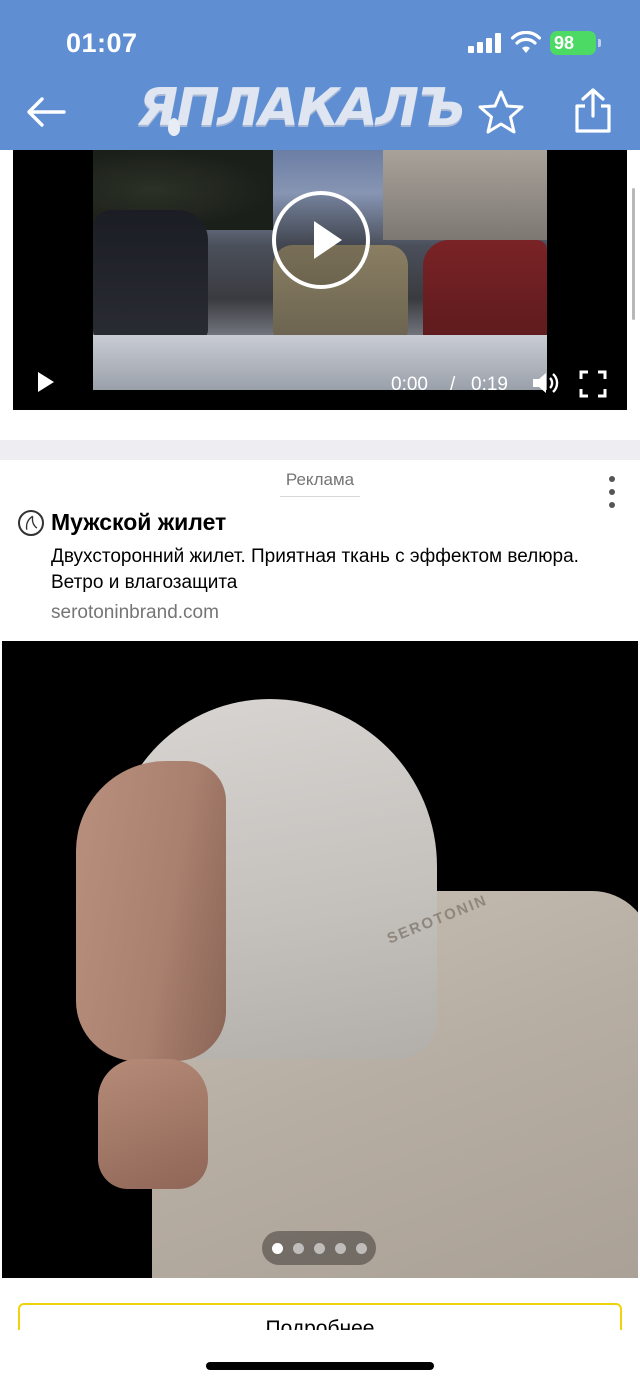  What do you see at coordinates (135, 613) in the screenshot?
I see `ad-domain: serotoninbrand.com` at bounding box center [135, 613].